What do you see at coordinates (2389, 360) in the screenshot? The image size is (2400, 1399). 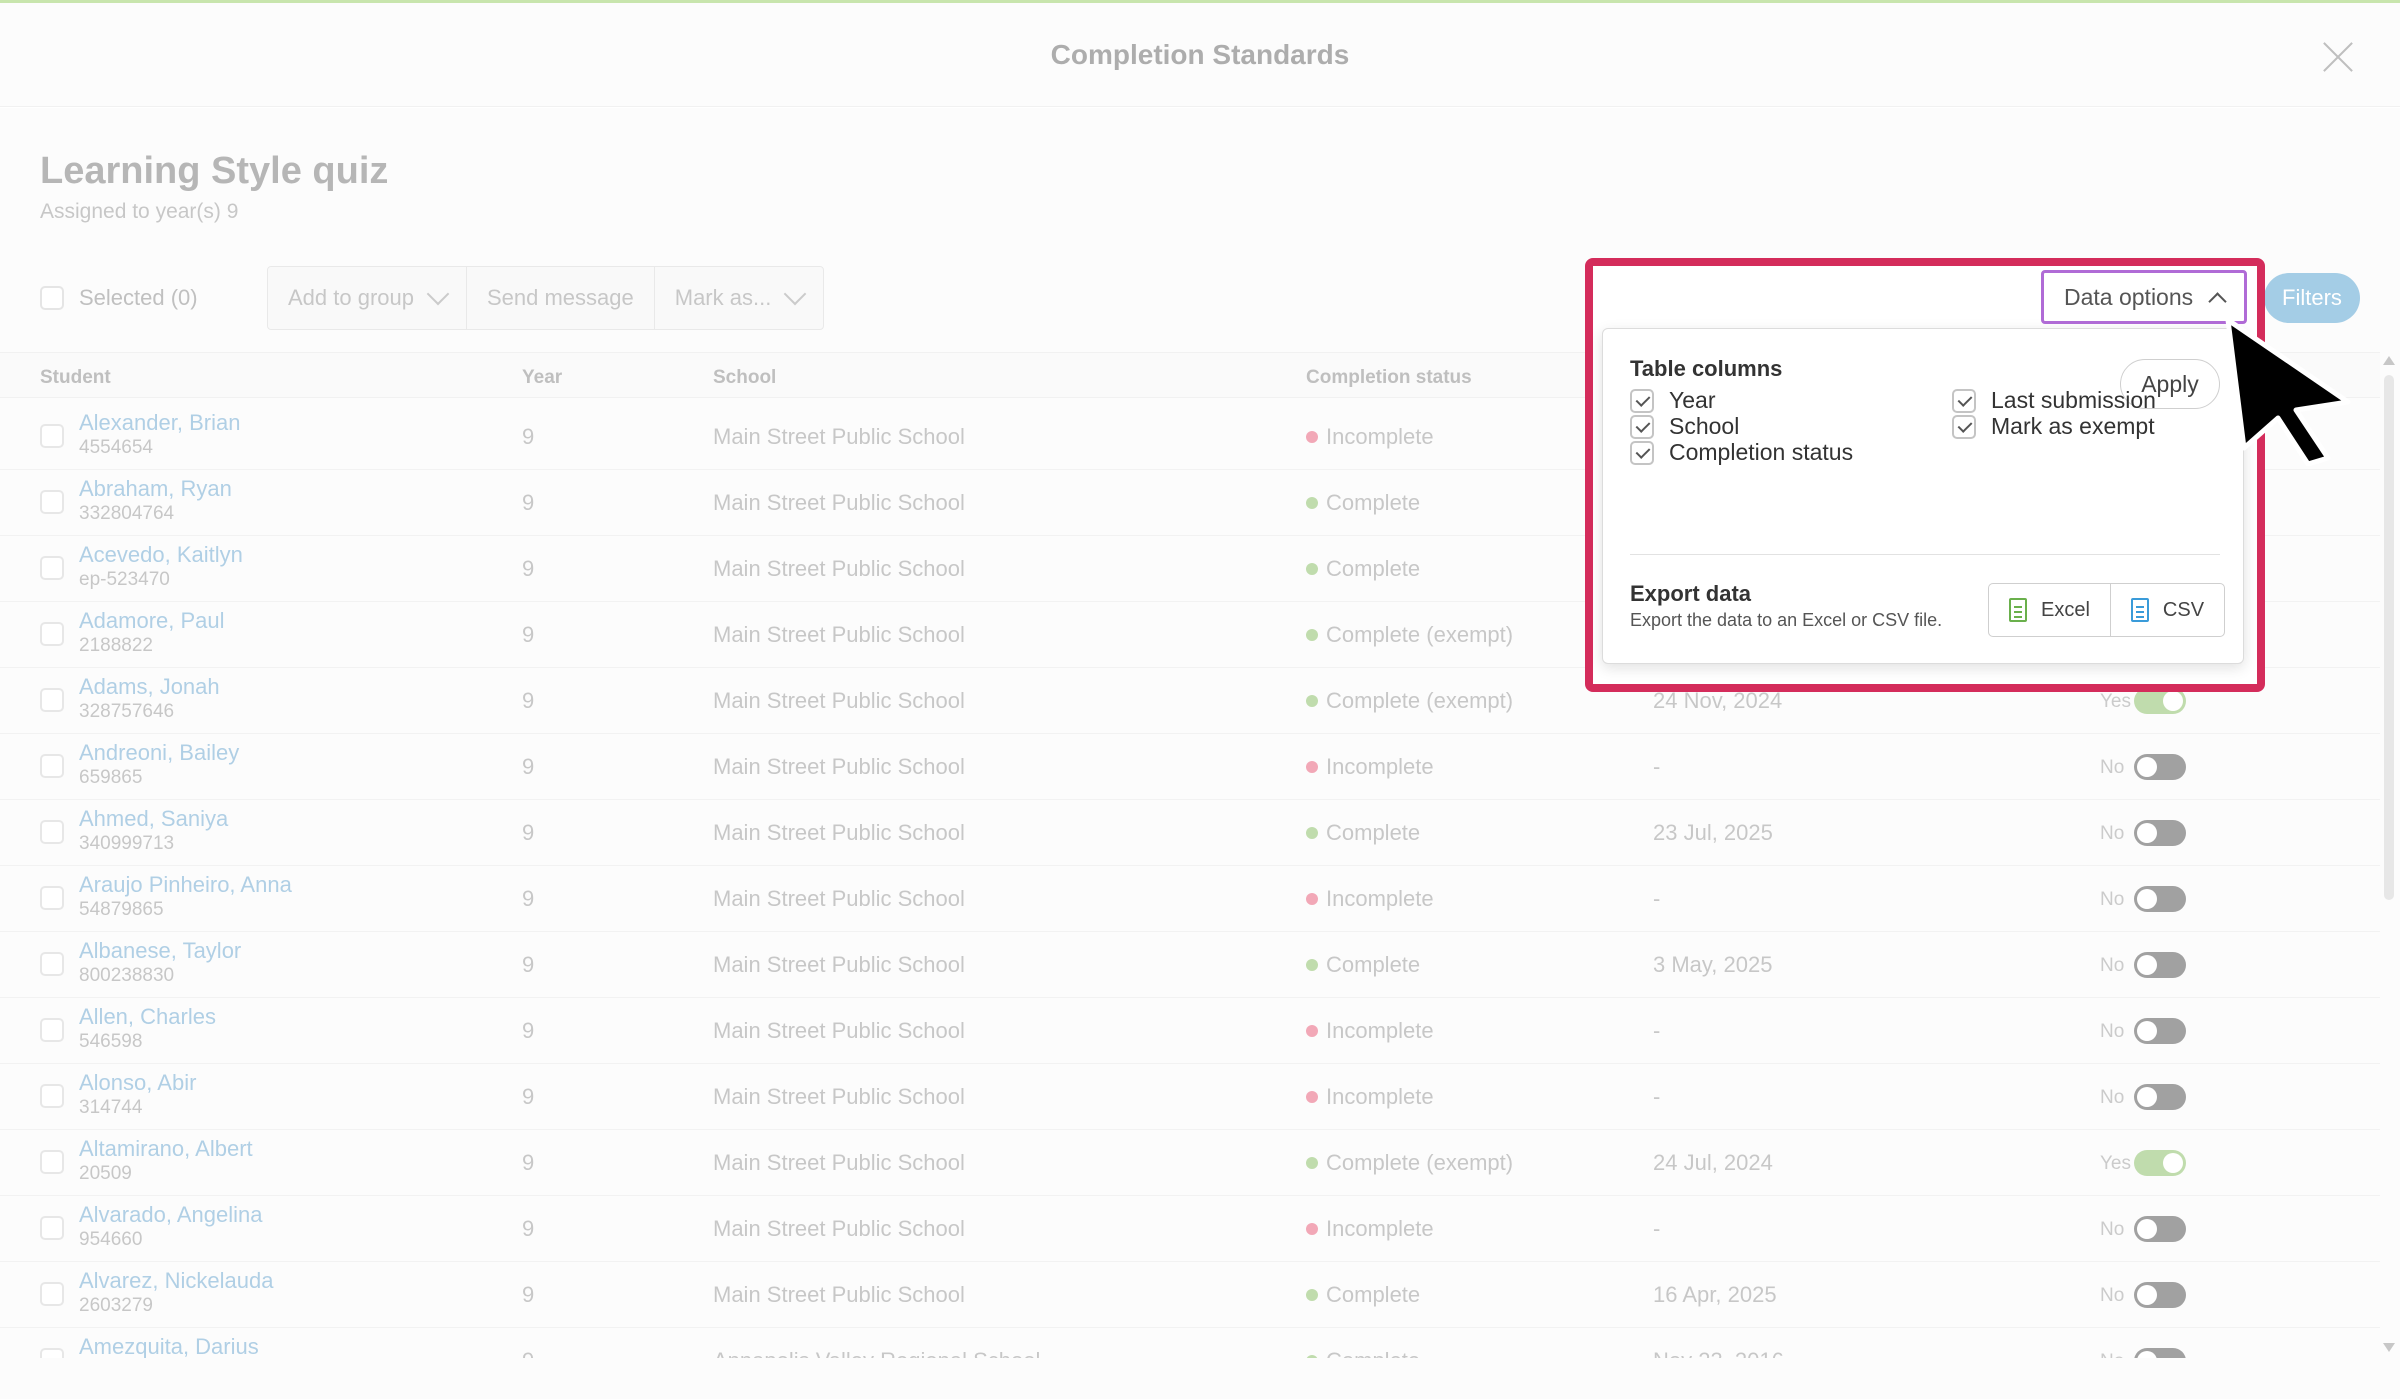 I see `scroll-up-arrow-icon` at bounding box center [2389, 360].